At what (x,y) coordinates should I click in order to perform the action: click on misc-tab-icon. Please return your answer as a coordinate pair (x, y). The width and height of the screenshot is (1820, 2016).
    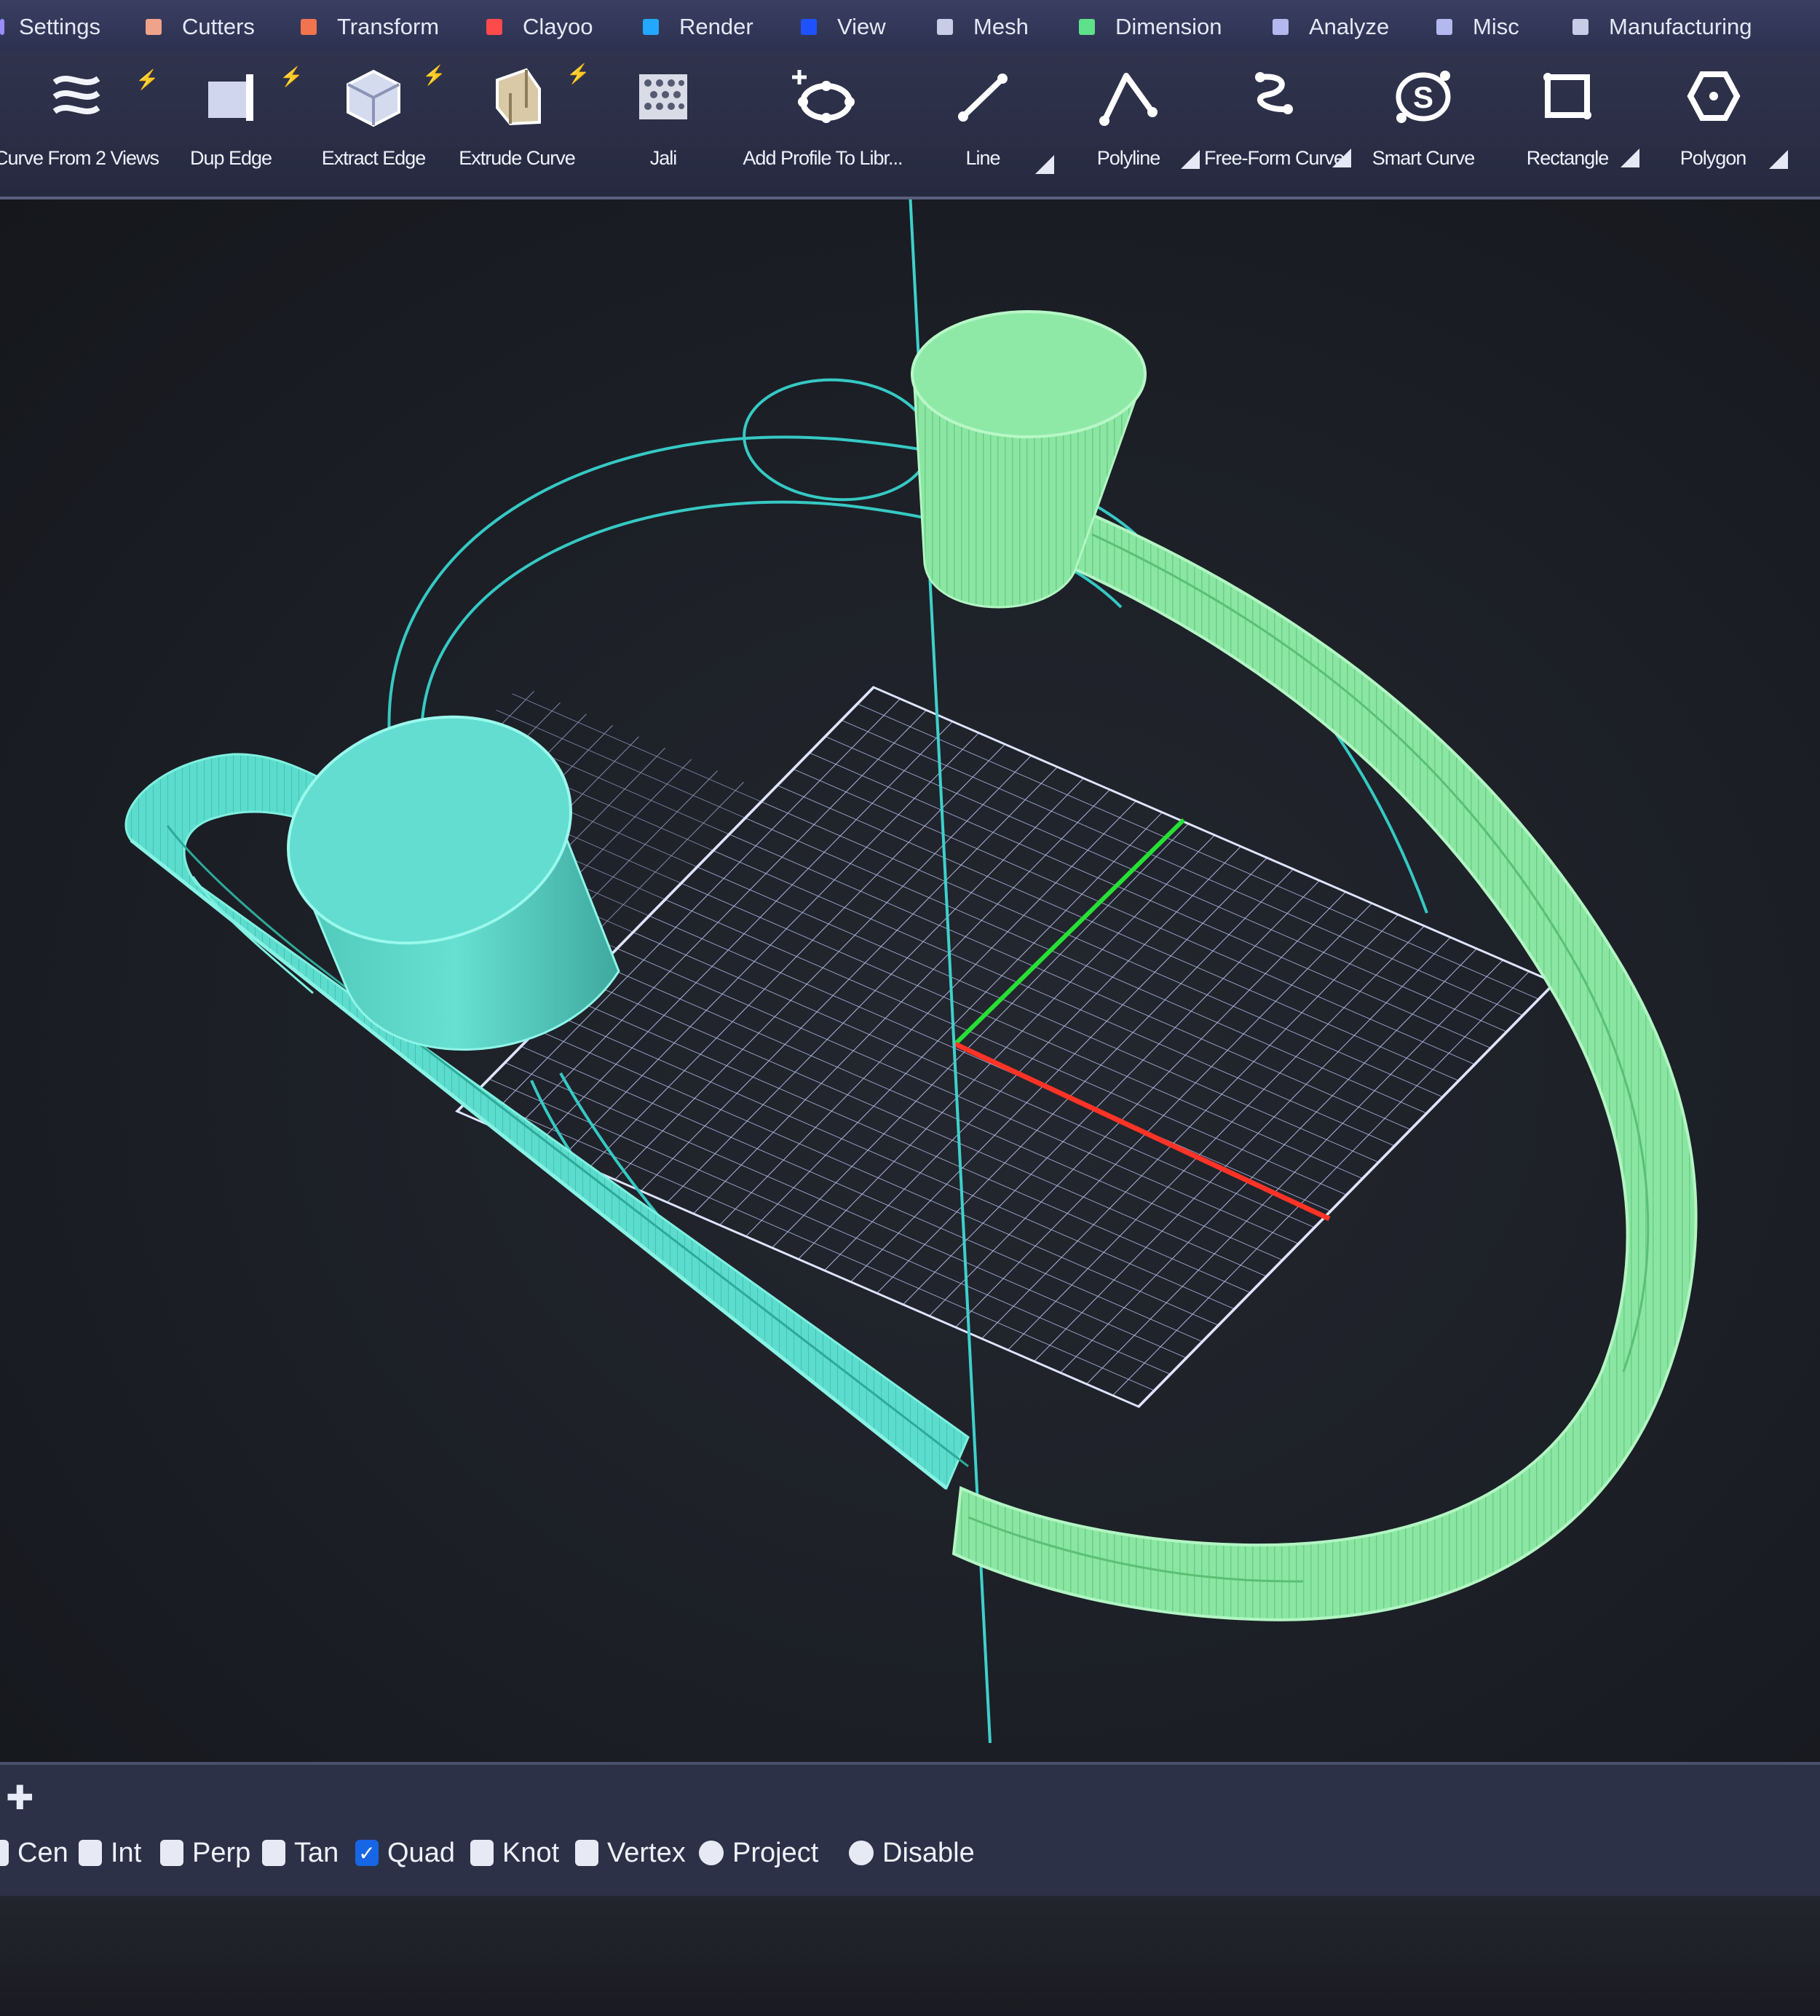
    Looking at the image, I should click on (1444, 27).